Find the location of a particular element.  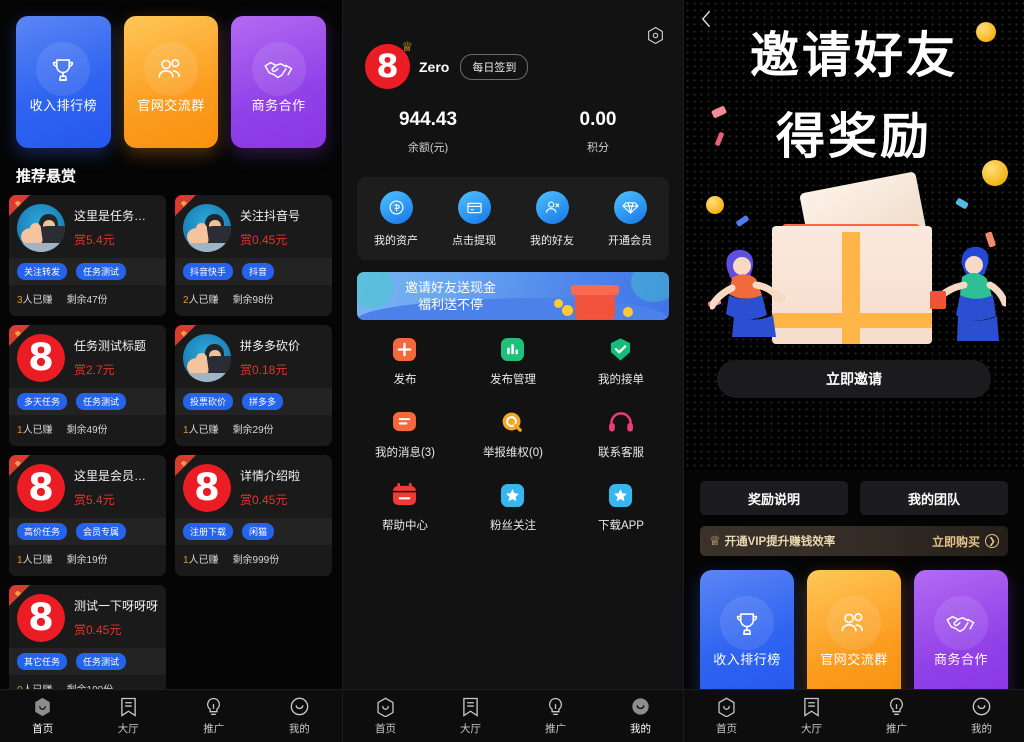

vip-buy-label: 立即购买 is located at coordinates (956, 541).